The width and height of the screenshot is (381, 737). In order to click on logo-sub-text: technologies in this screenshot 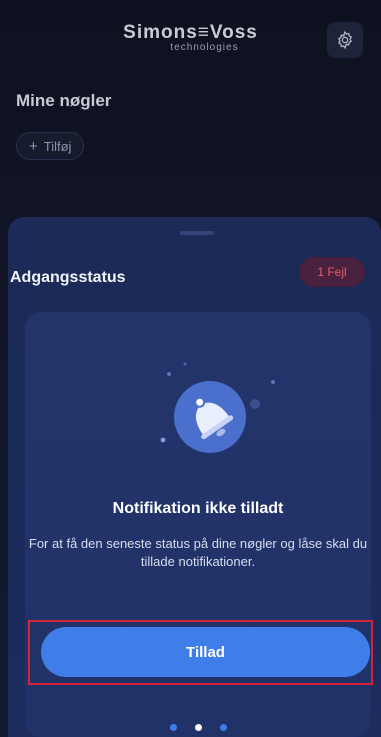, I will do `click(204, 47)`.